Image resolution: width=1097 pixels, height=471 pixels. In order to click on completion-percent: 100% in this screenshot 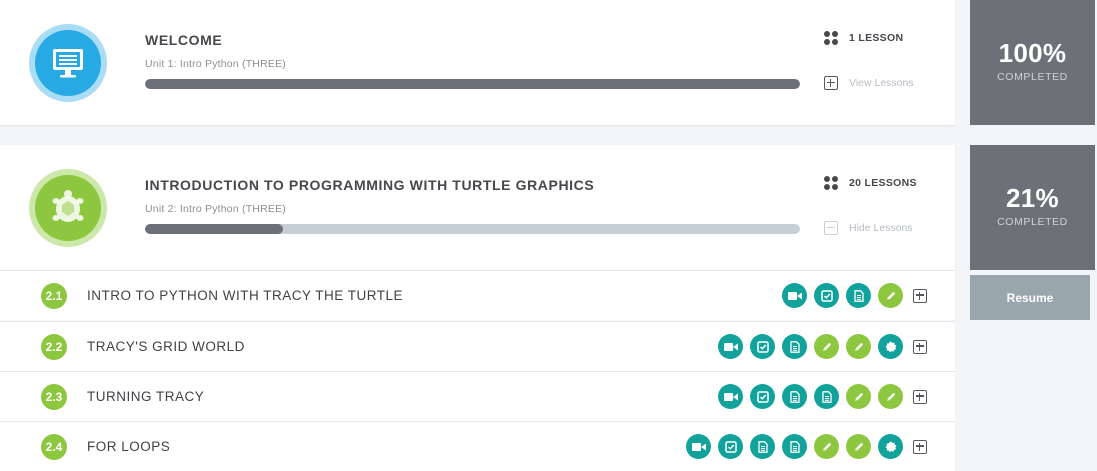, I will do `click(1032, 53)`.